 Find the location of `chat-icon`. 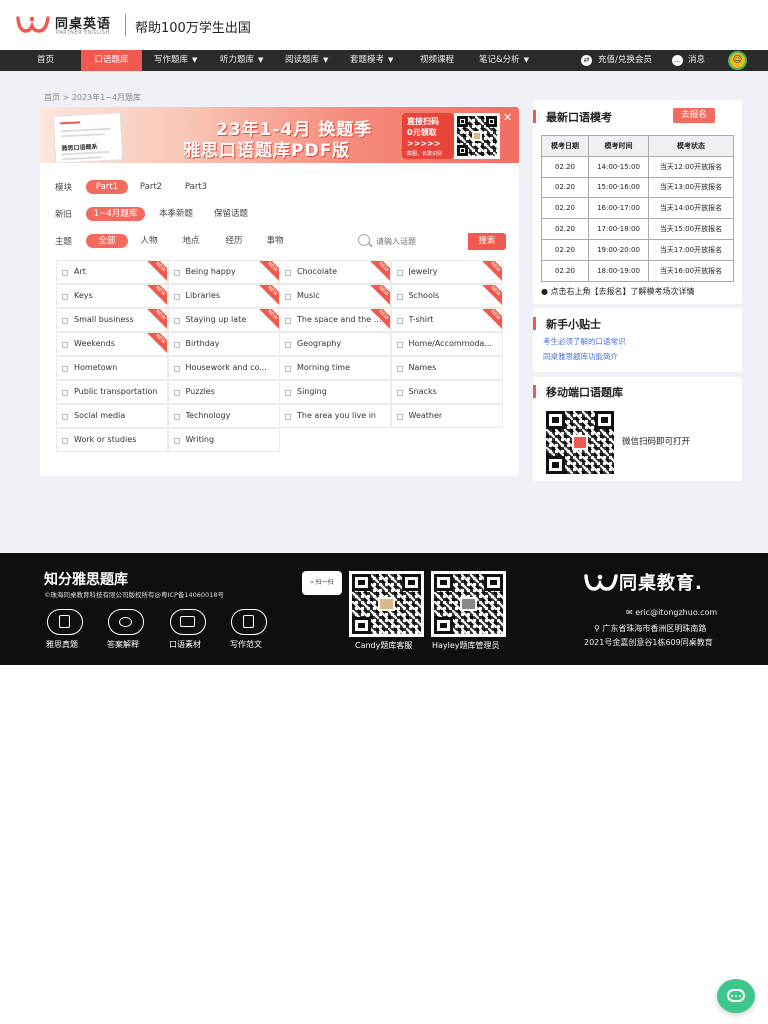

chat-icon is located at coordinates (736, 996).